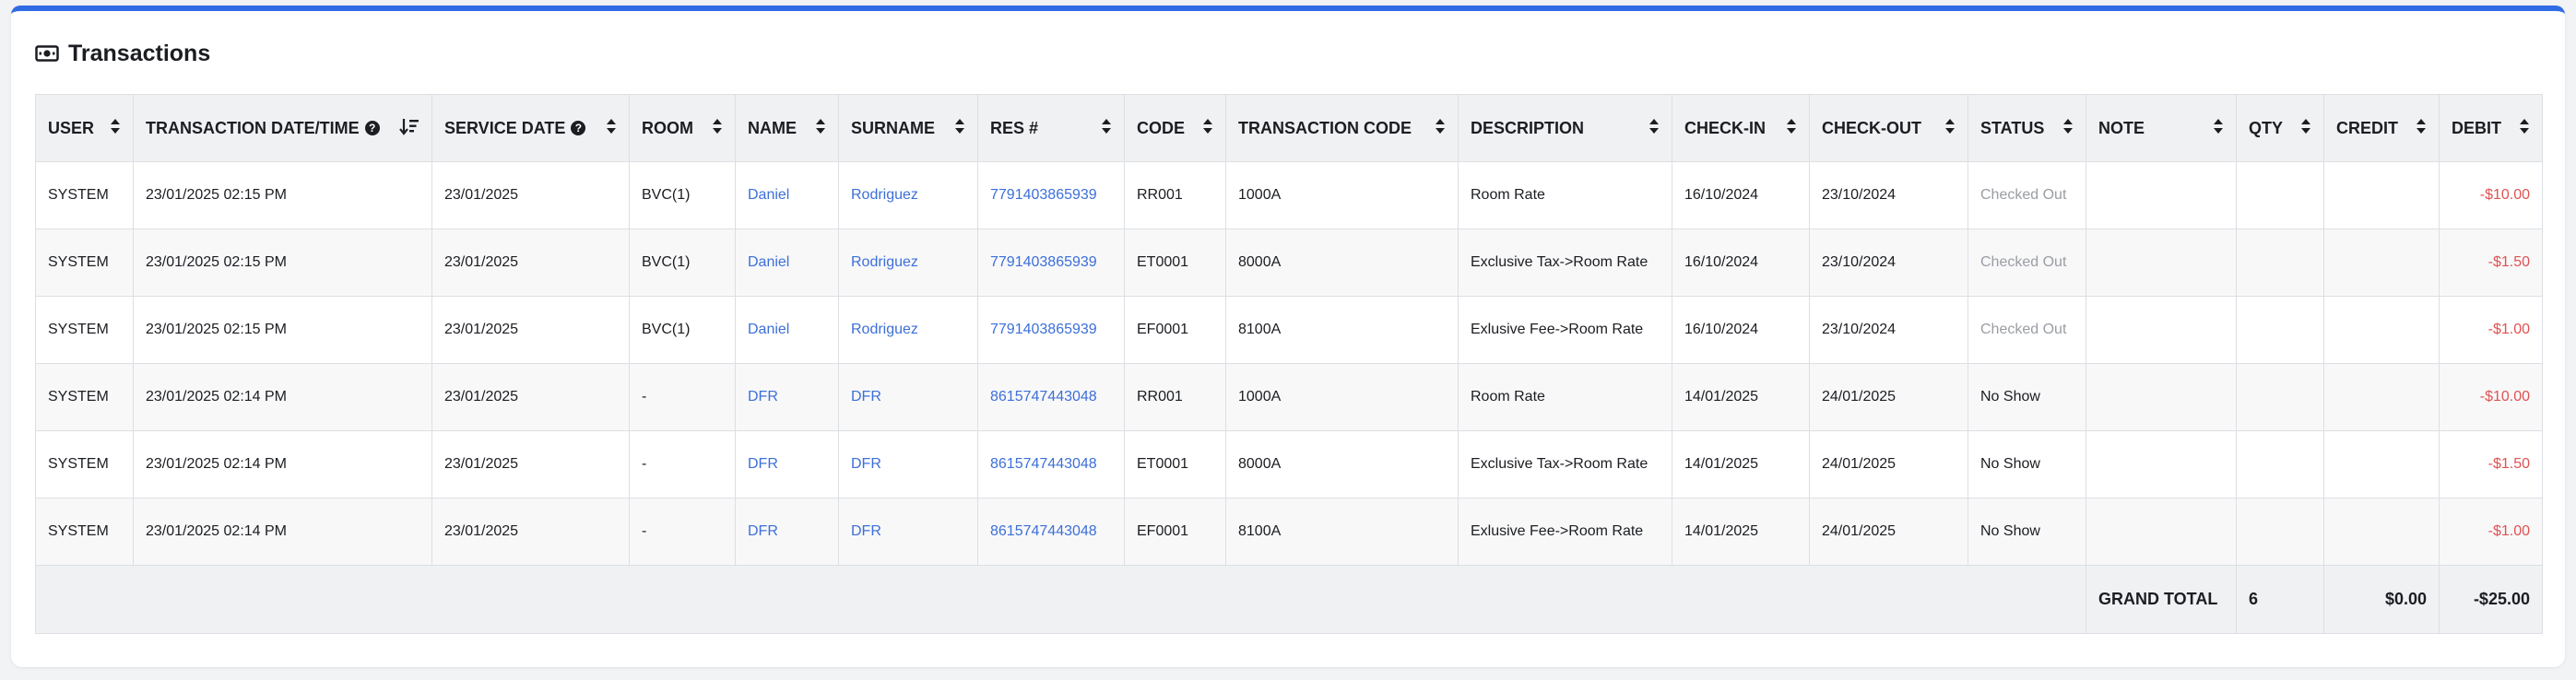  What do you see at coordinates (2161, 532) in the screenshot?
I see `cell-note` at bounding box center [2161, 532].